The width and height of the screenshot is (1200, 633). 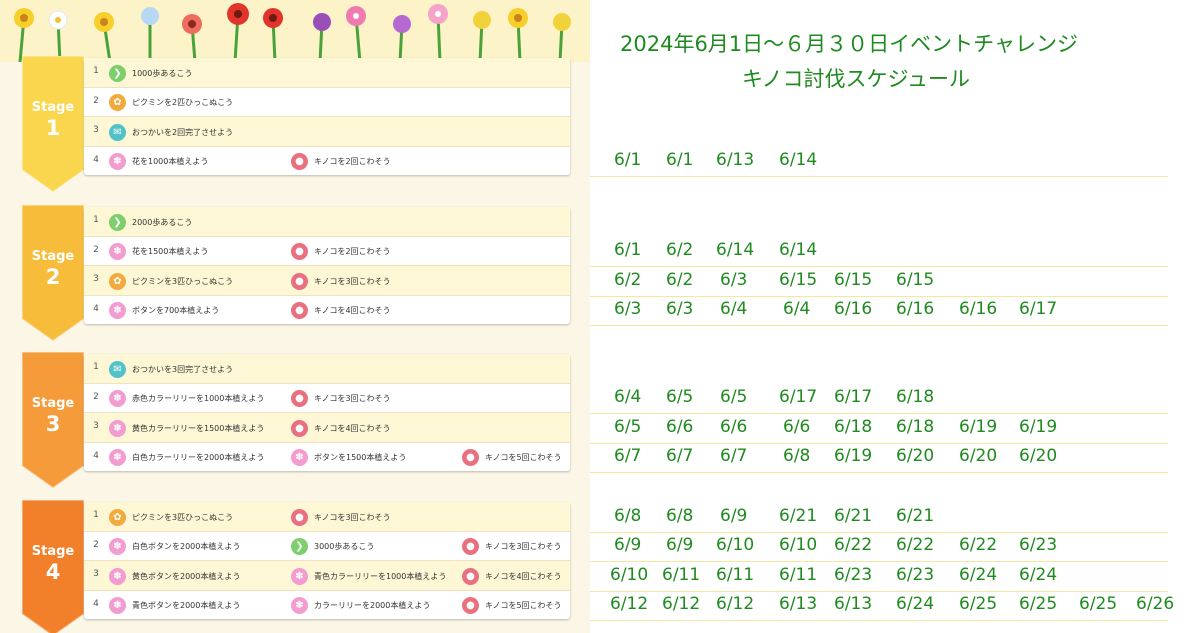 What do you see at coordinates (170, 251) in the screenshot?
I see `mission-task-label: 花を1500本植えよう` at bounding box center [170, 251].